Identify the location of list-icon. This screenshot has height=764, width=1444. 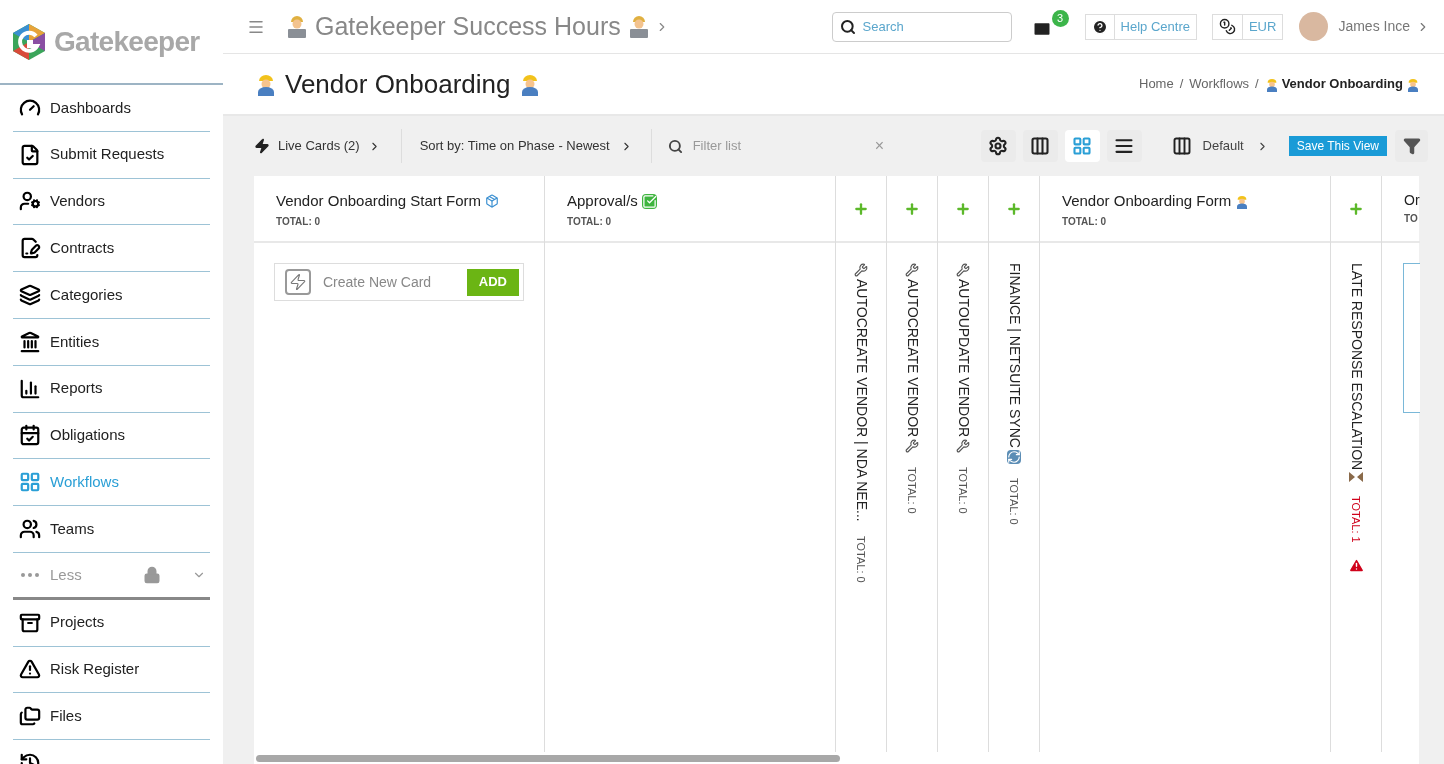
(1124, 146).